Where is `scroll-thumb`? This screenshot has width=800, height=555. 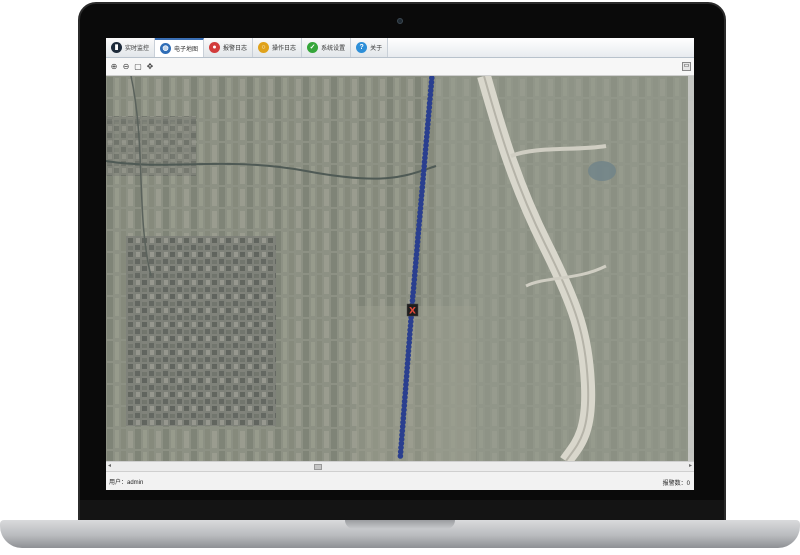
scroll-thumb is located at coordinates (318, 467).